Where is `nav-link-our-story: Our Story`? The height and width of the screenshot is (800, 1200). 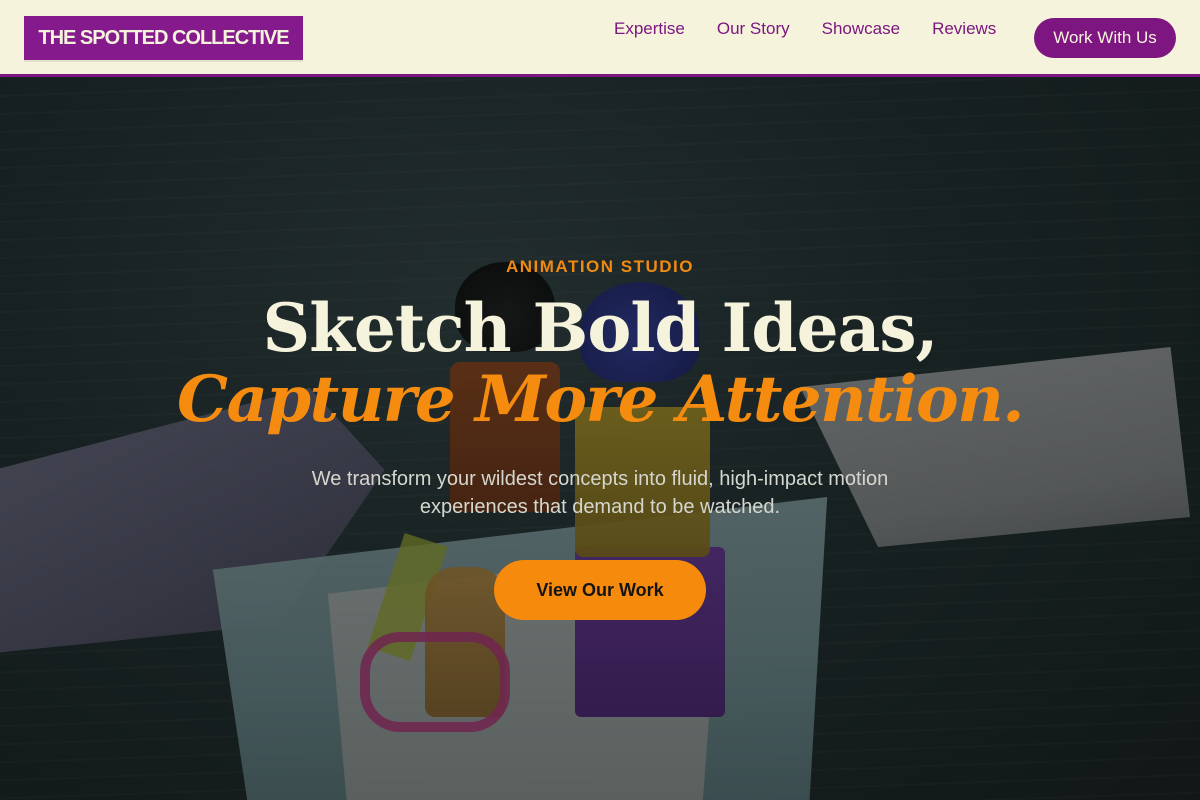 nav-link-our-story: Our Story is located at coordinates (753, 29).